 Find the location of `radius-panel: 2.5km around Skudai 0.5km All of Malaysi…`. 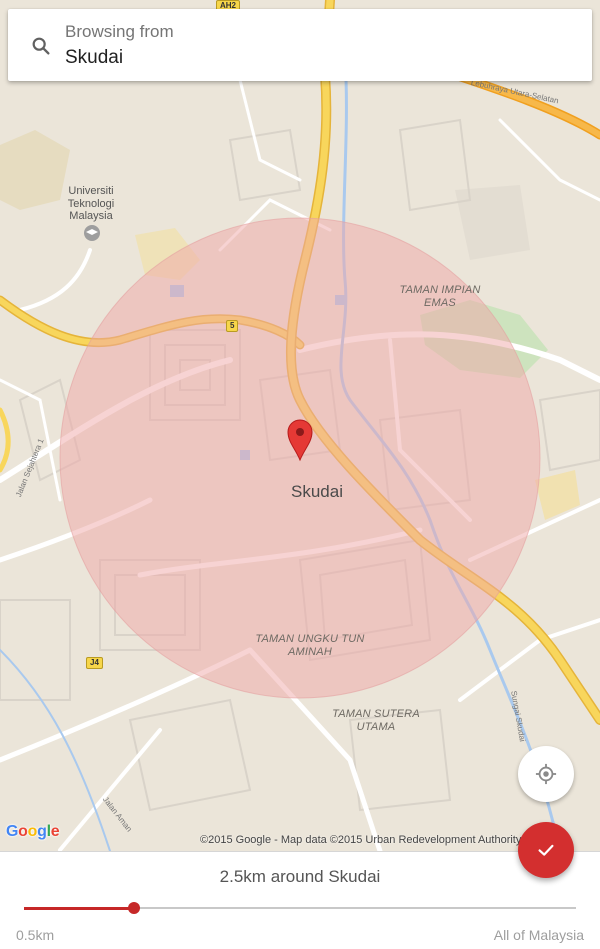

radius-panel: 2.5km around Skudai 0.5km All of Malaysi… is located at coordinates (300, 900).